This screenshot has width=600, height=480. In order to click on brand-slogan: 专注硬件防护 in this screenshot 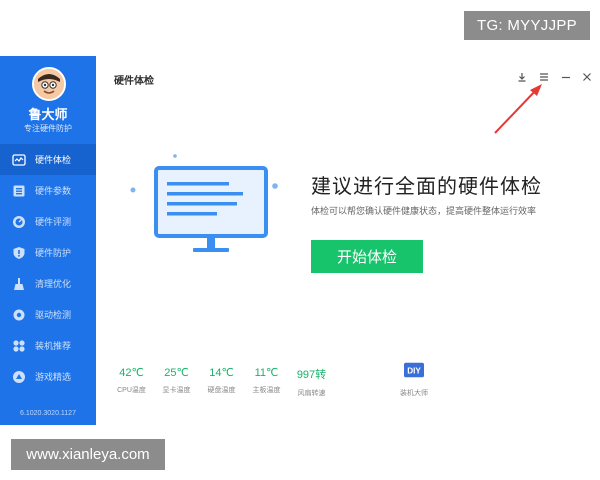, I will do `click(48, 128)`.